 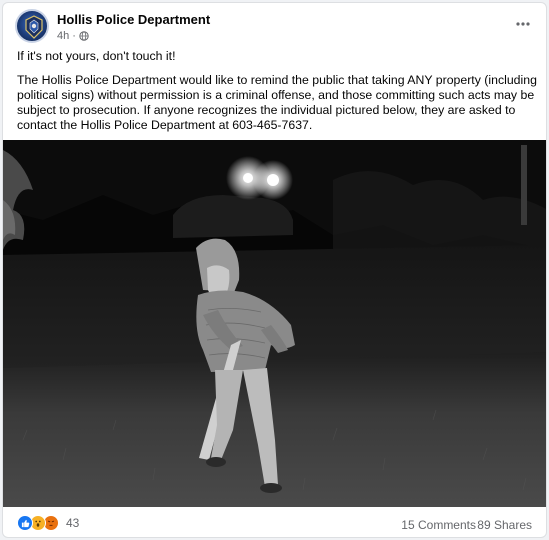 I want to click on post-meta: 4h ·, so click(x=73, y=36).